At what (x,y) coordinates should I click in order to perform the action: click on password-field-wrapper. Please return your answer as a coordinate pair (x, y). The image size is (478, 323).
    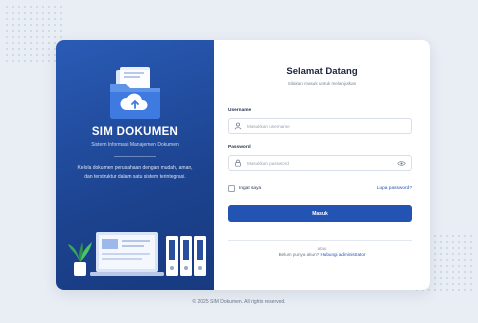
    Looking at the image, I should click on (320, 163).